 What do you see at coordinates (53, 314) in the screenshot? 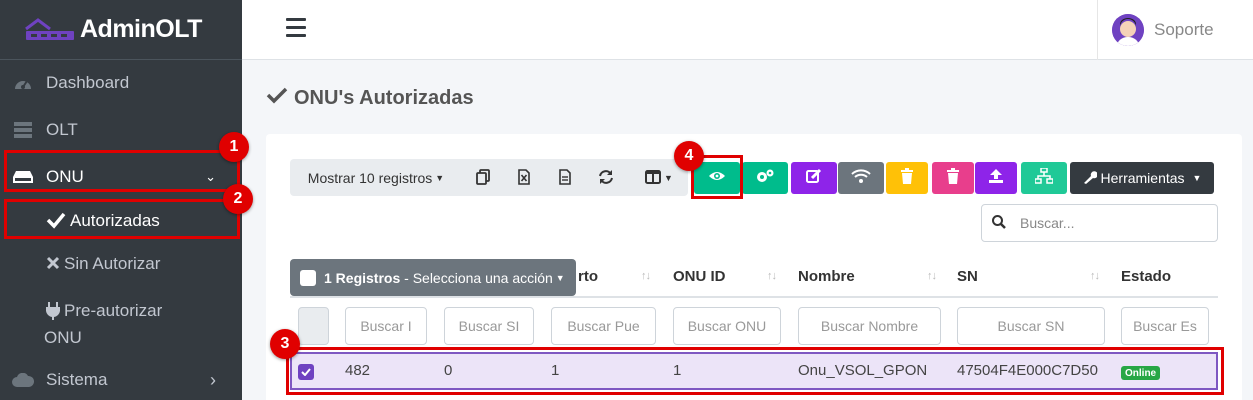
I see `plug-icon` at bounding box center [53, 314].